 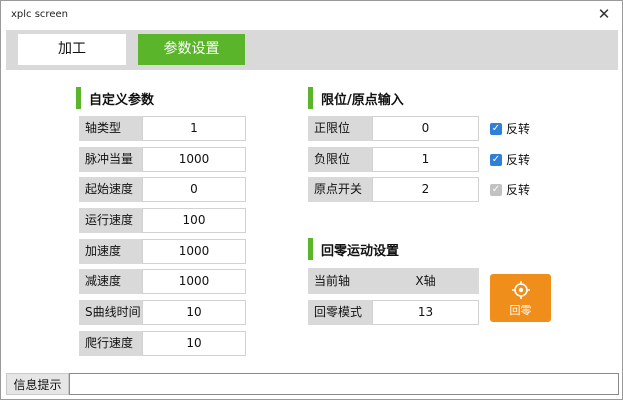 What do you see at coordinates (362, 100) in the screenshot?
I see `limit-inputs-title: 限位/原点输入` at bounding box center [362, 100].